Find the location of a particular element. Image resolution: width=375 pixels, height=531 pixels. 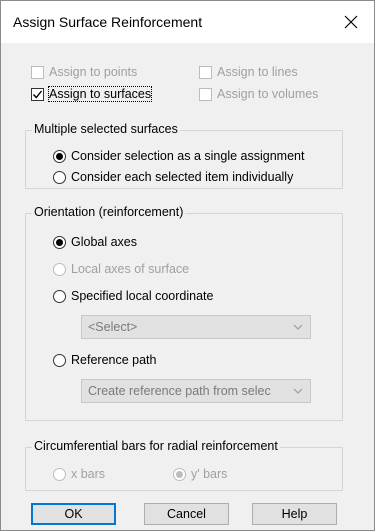

specified-coordinate-value: <Select> is located at coordinates (113, 327).